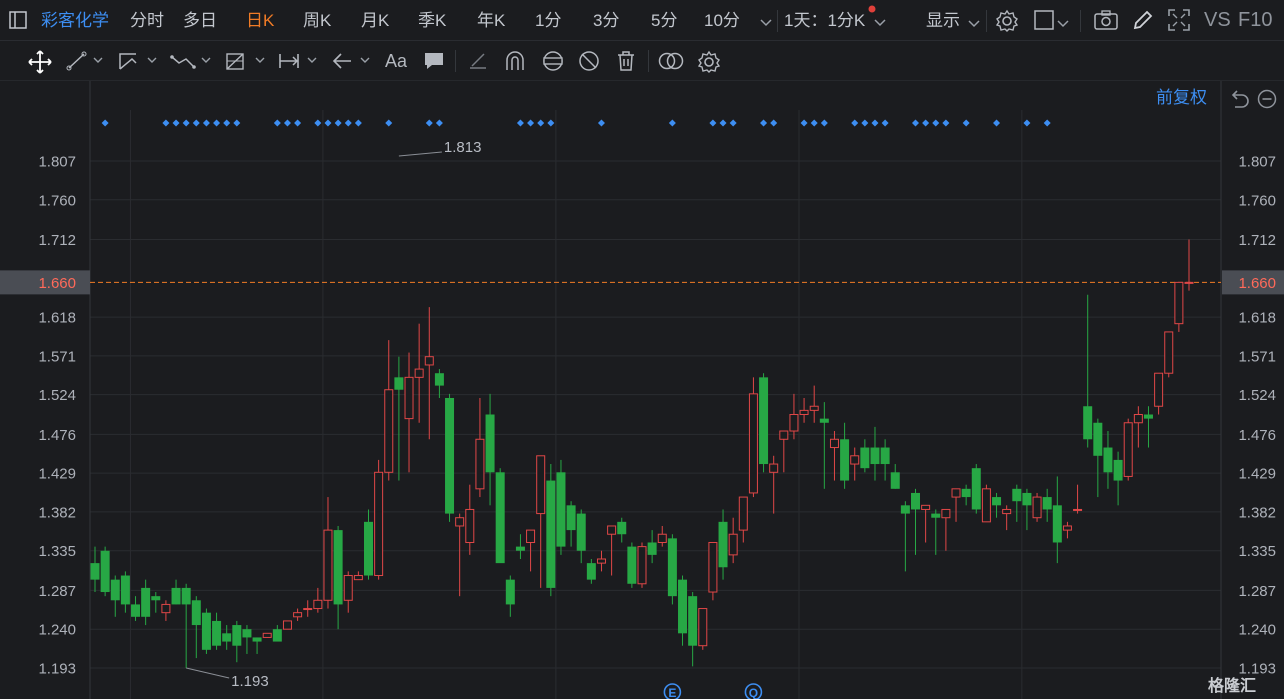 The image size is (1284, 699). Describe the element at coordinates (491, 20) in the screenshot. I see `period-tab: 年K` at that location.